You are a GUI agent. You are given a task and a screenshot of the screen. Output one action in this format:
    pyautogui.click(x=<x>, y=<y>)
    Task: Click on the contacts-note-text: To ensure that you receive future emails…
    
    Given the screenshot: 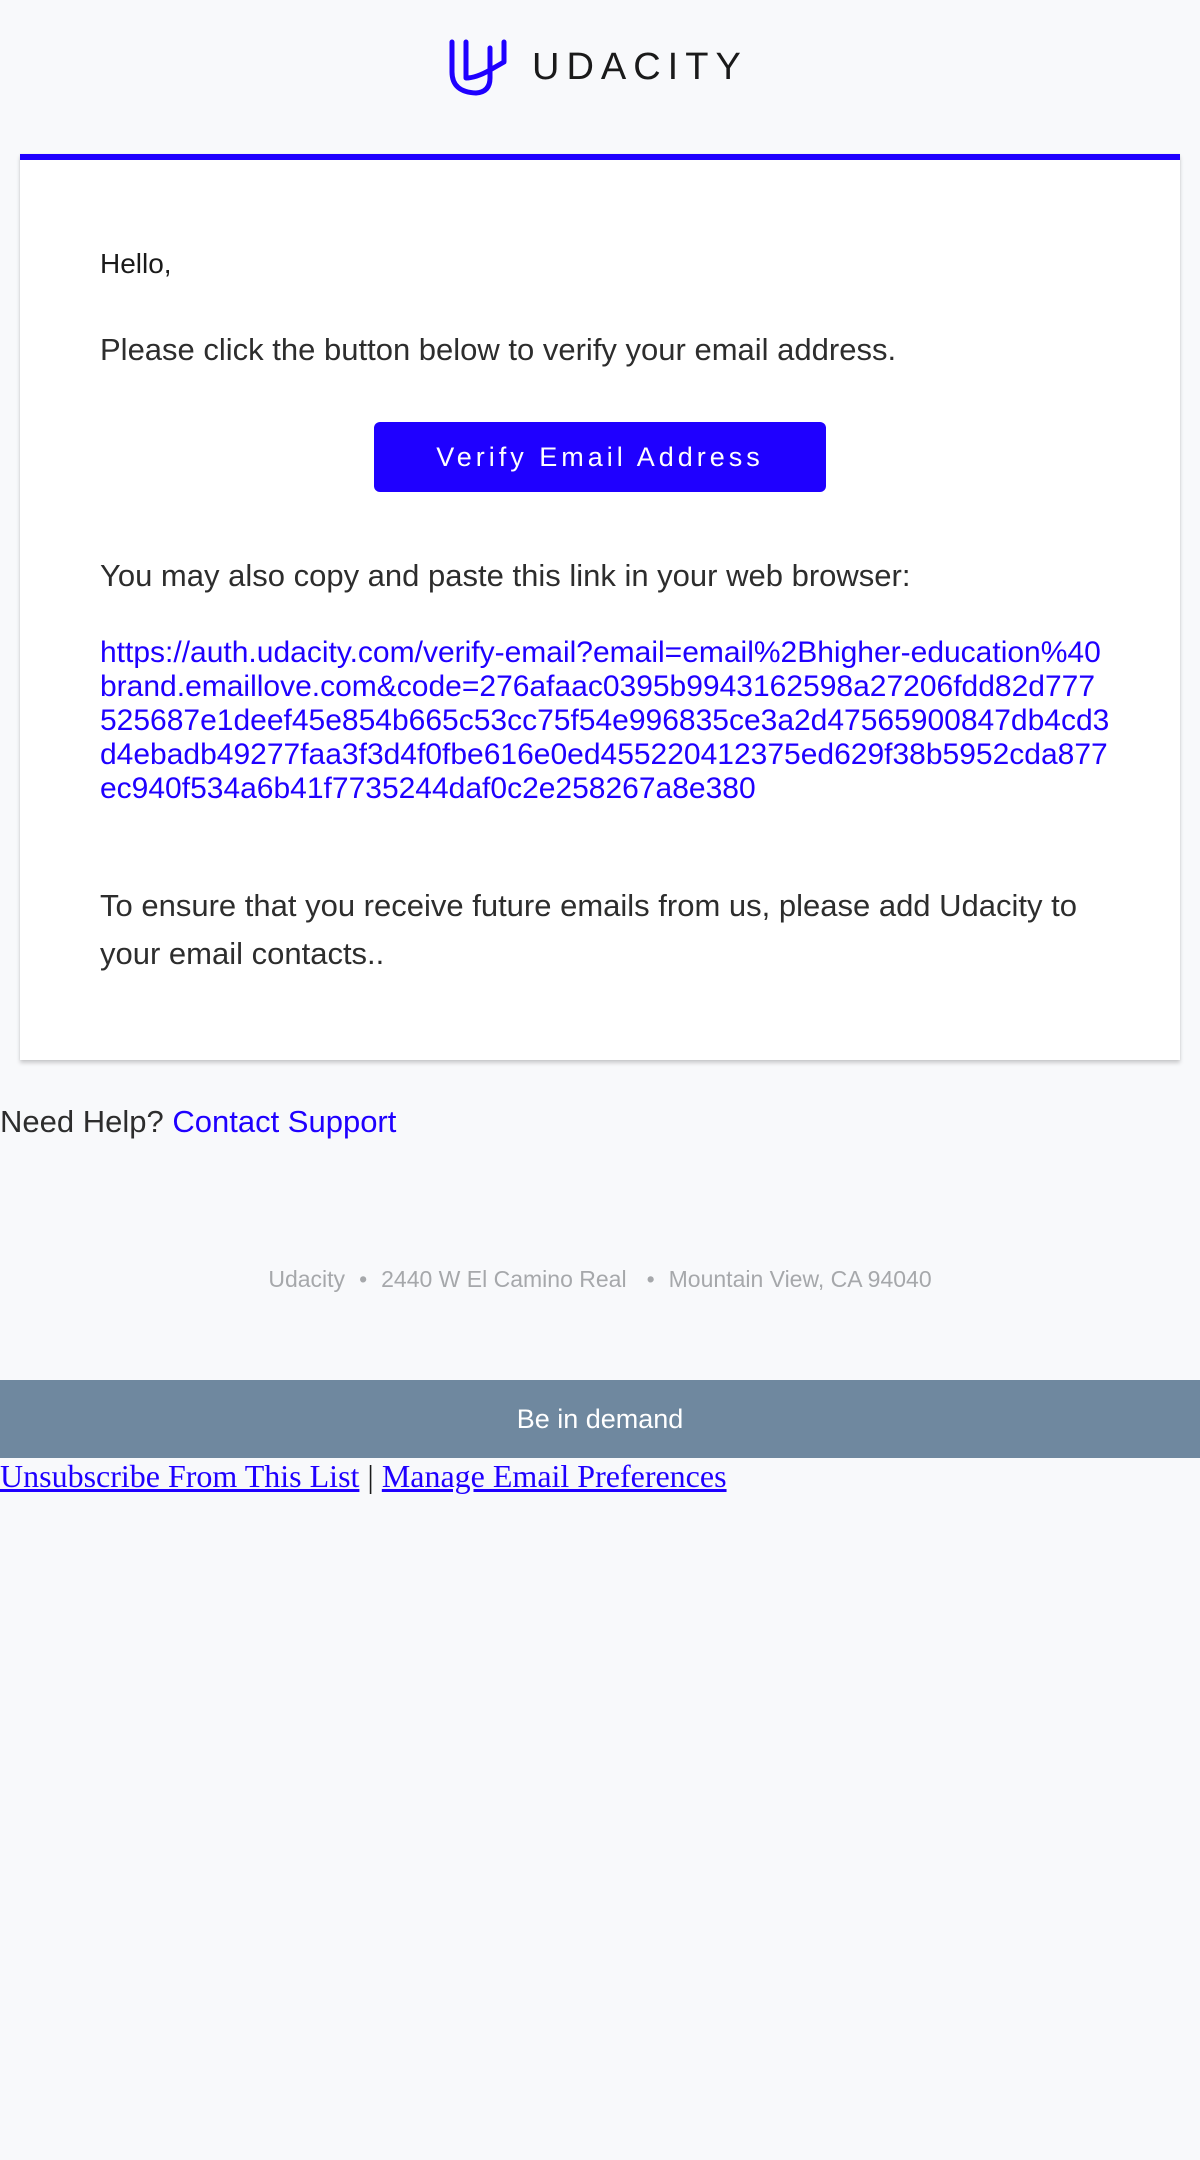 What is the action you would take?
    pyautogui.click(x=588, y=929)
    